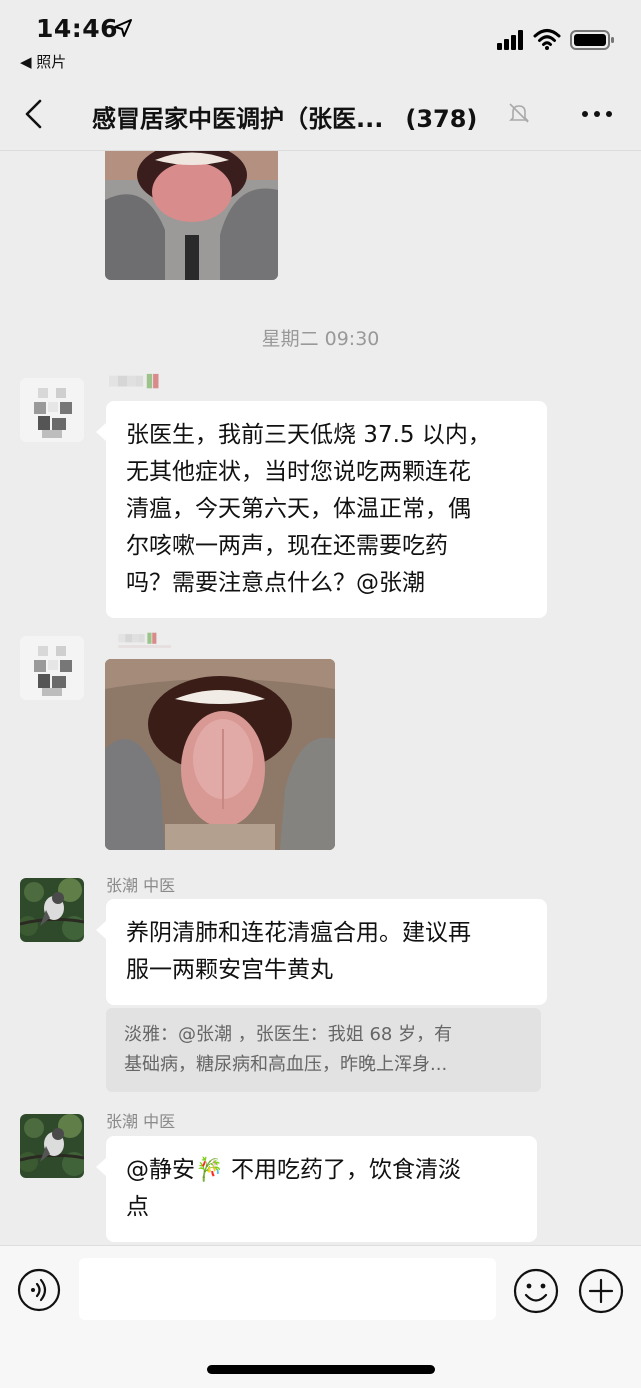 This screenshot has width=641, height=1388. Describe the element at coordinates (321, 952) in the screenshot. I see `message-bubble: 养阴清肺和连花清瘟合用。建议再 服一两颗安宫牛黄丸` at that location.